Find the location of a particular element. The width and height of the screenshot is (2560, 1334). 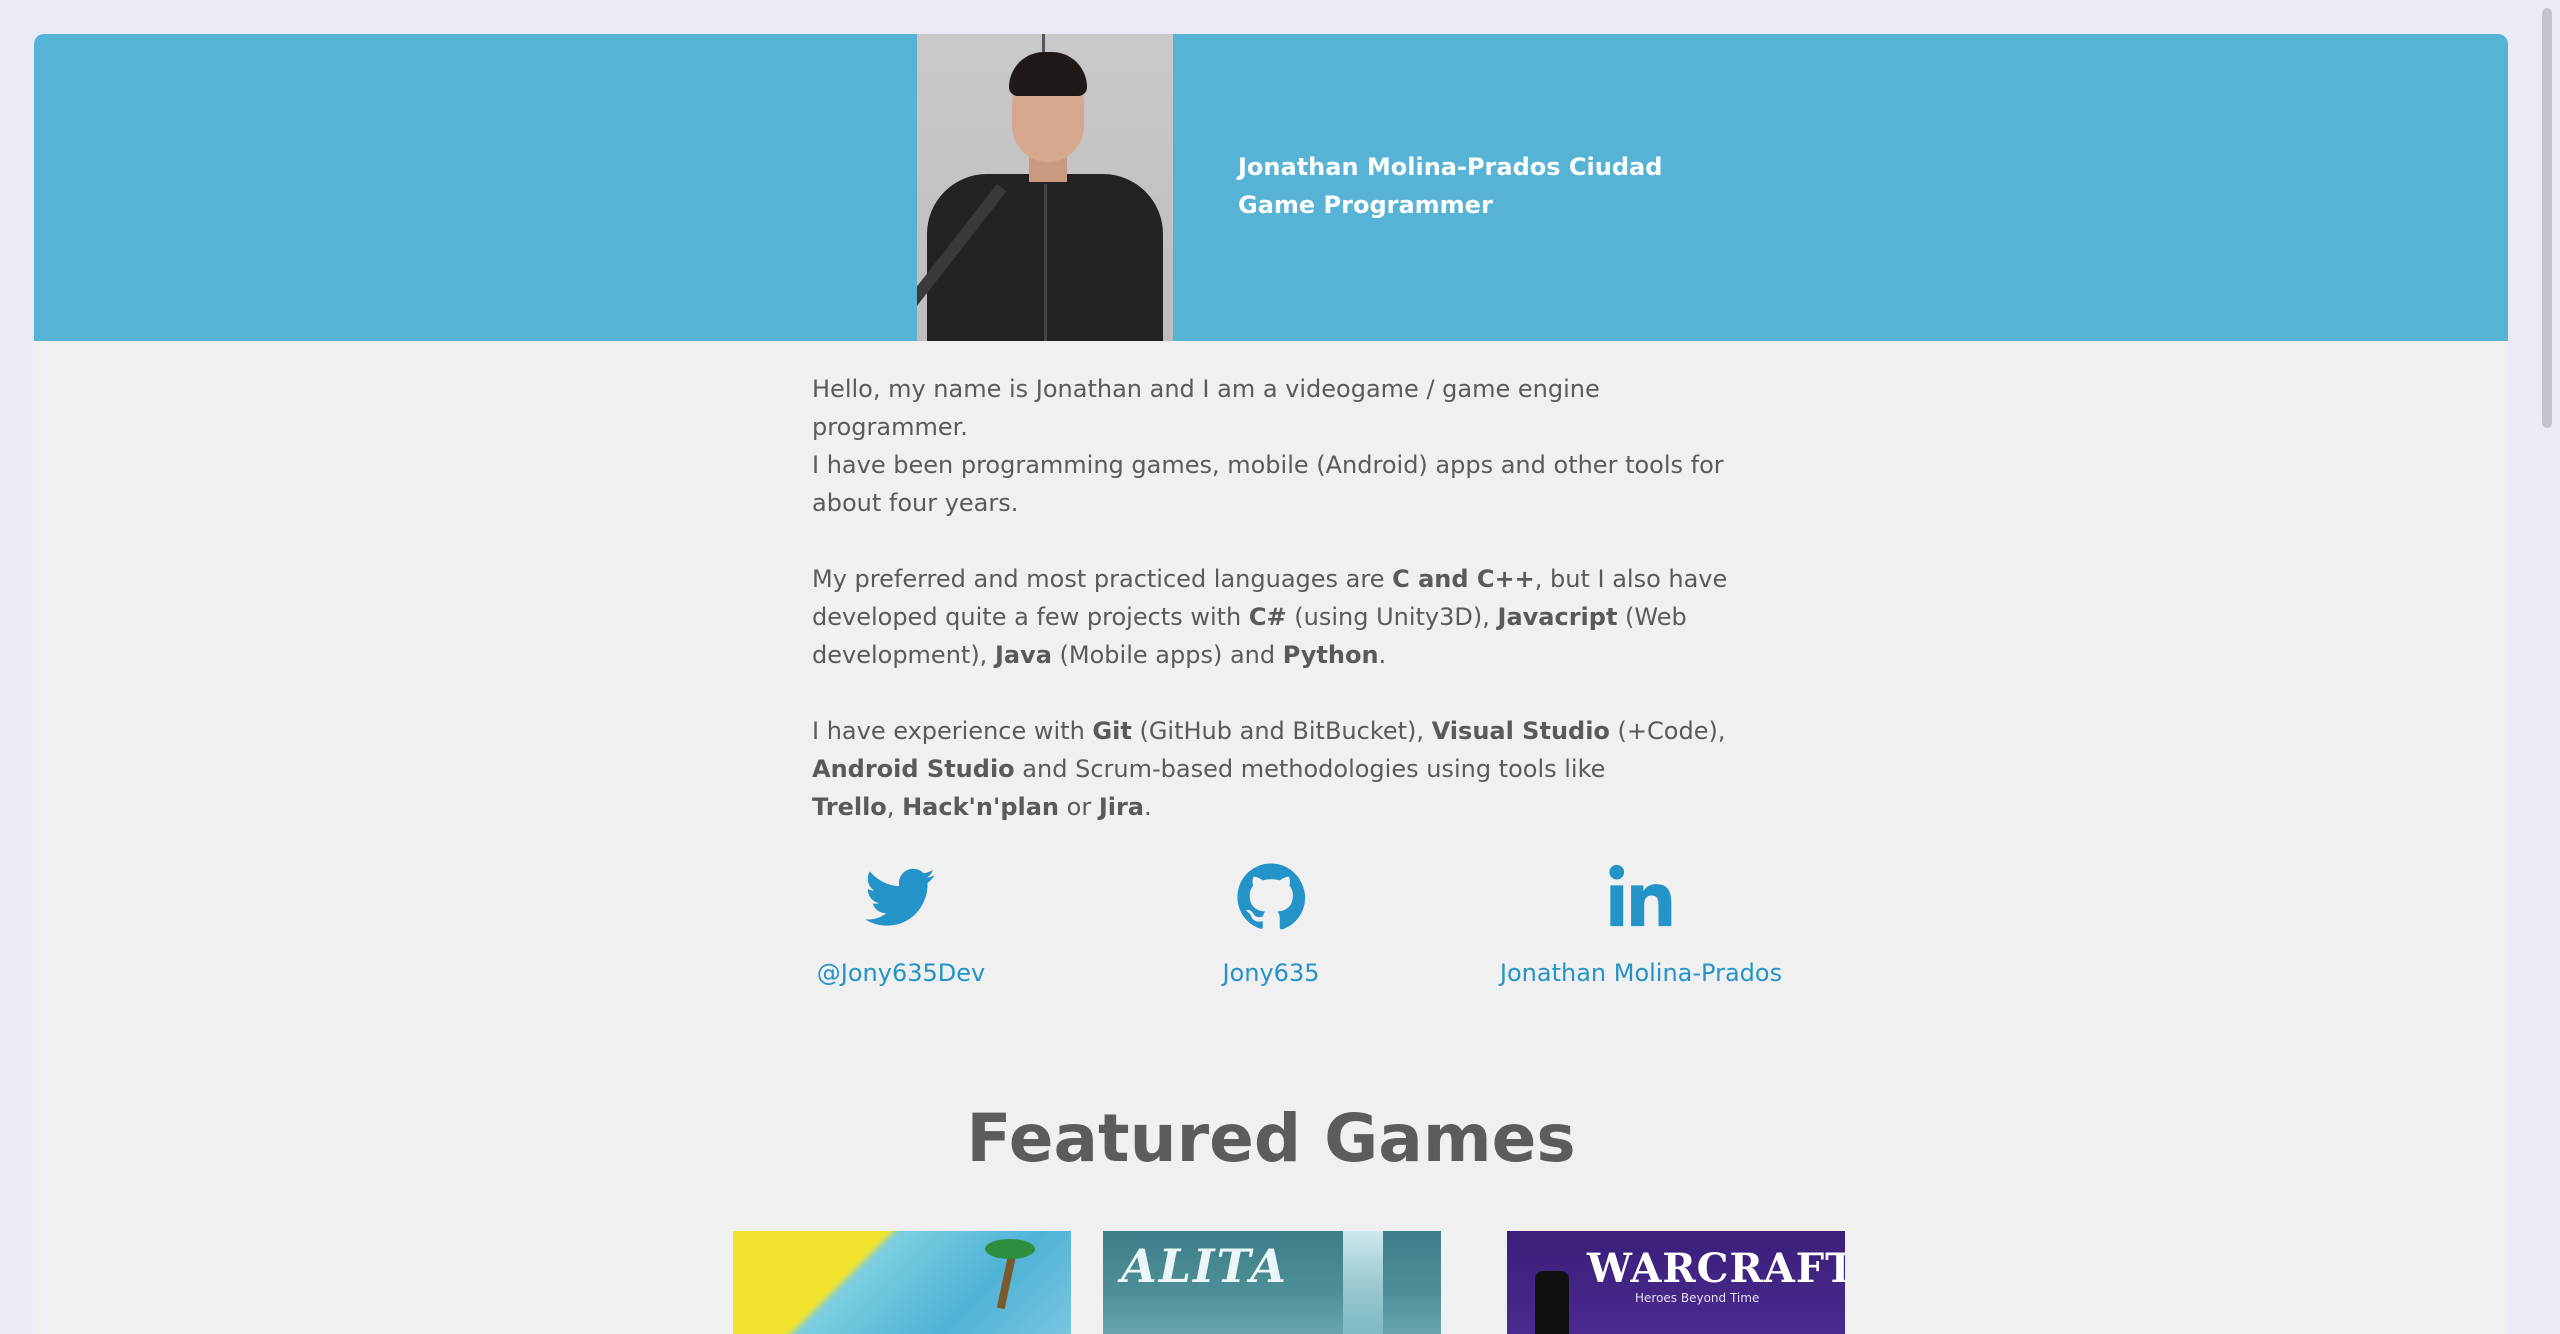

palm-tree-leaves is located at coordinates (1010, 1249).